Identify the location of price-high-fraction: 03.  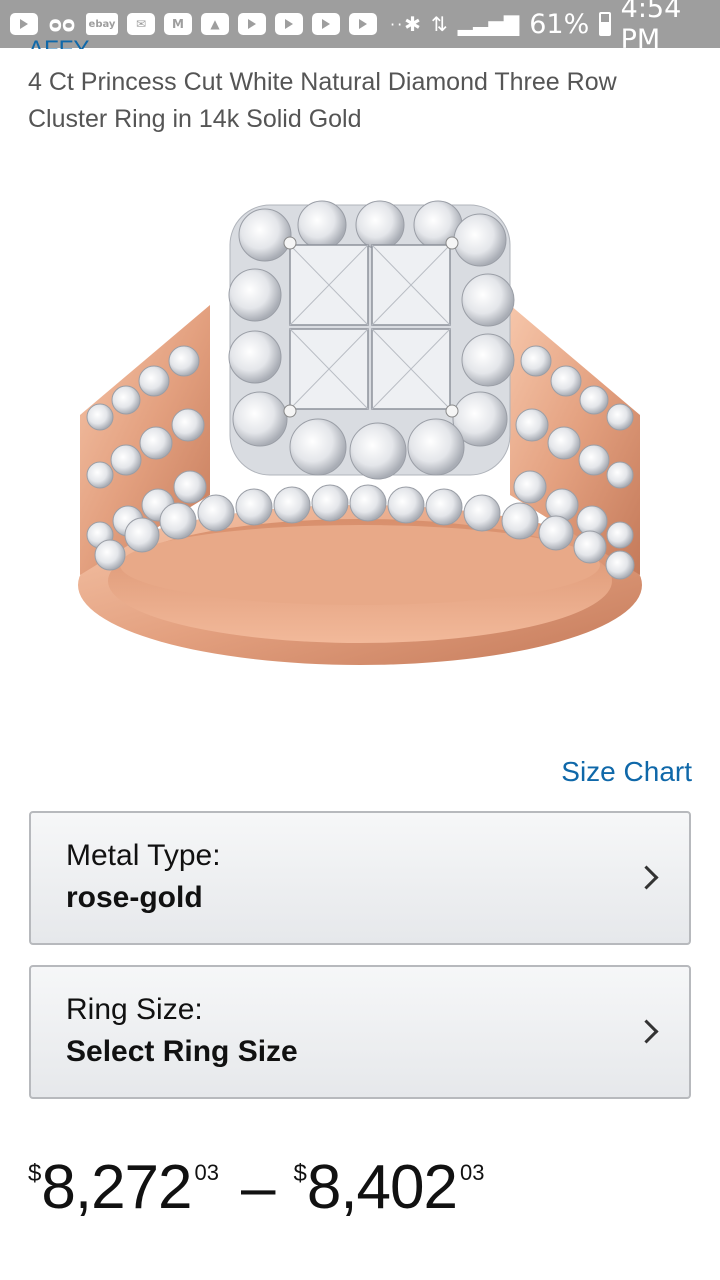
(472, 1172).